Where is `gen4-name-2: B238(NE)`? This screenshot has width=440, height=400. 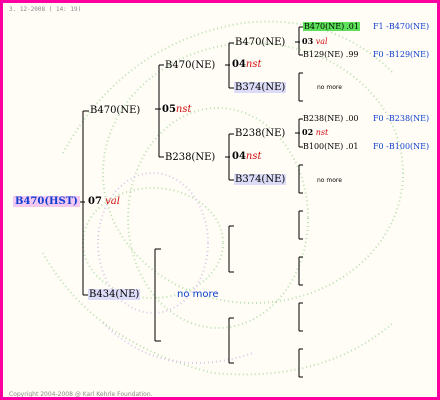 gen4-name-2: B238(NE) is located at coordinates (323, 118).